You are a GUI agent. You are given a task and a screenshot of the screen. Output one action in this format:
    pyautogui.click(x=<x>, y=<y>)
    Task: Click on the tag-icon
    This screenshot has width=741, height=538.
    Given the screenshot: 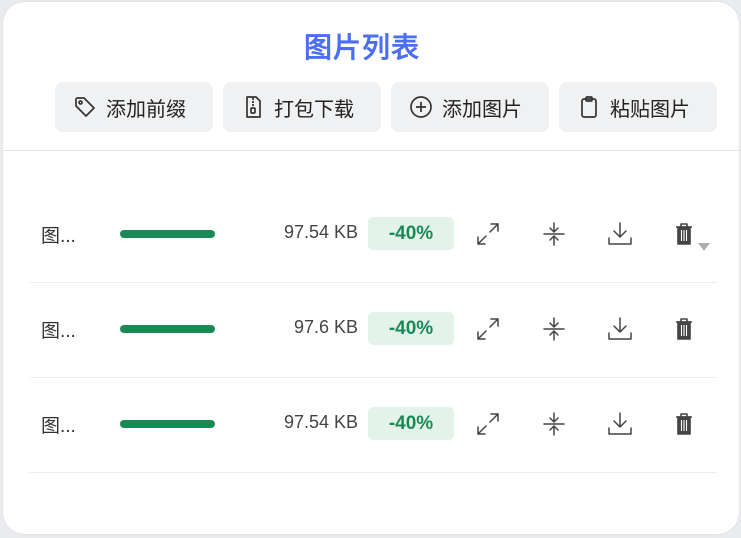 What is the action you would take?
    pyautogui.click(x=85, y=107)
    